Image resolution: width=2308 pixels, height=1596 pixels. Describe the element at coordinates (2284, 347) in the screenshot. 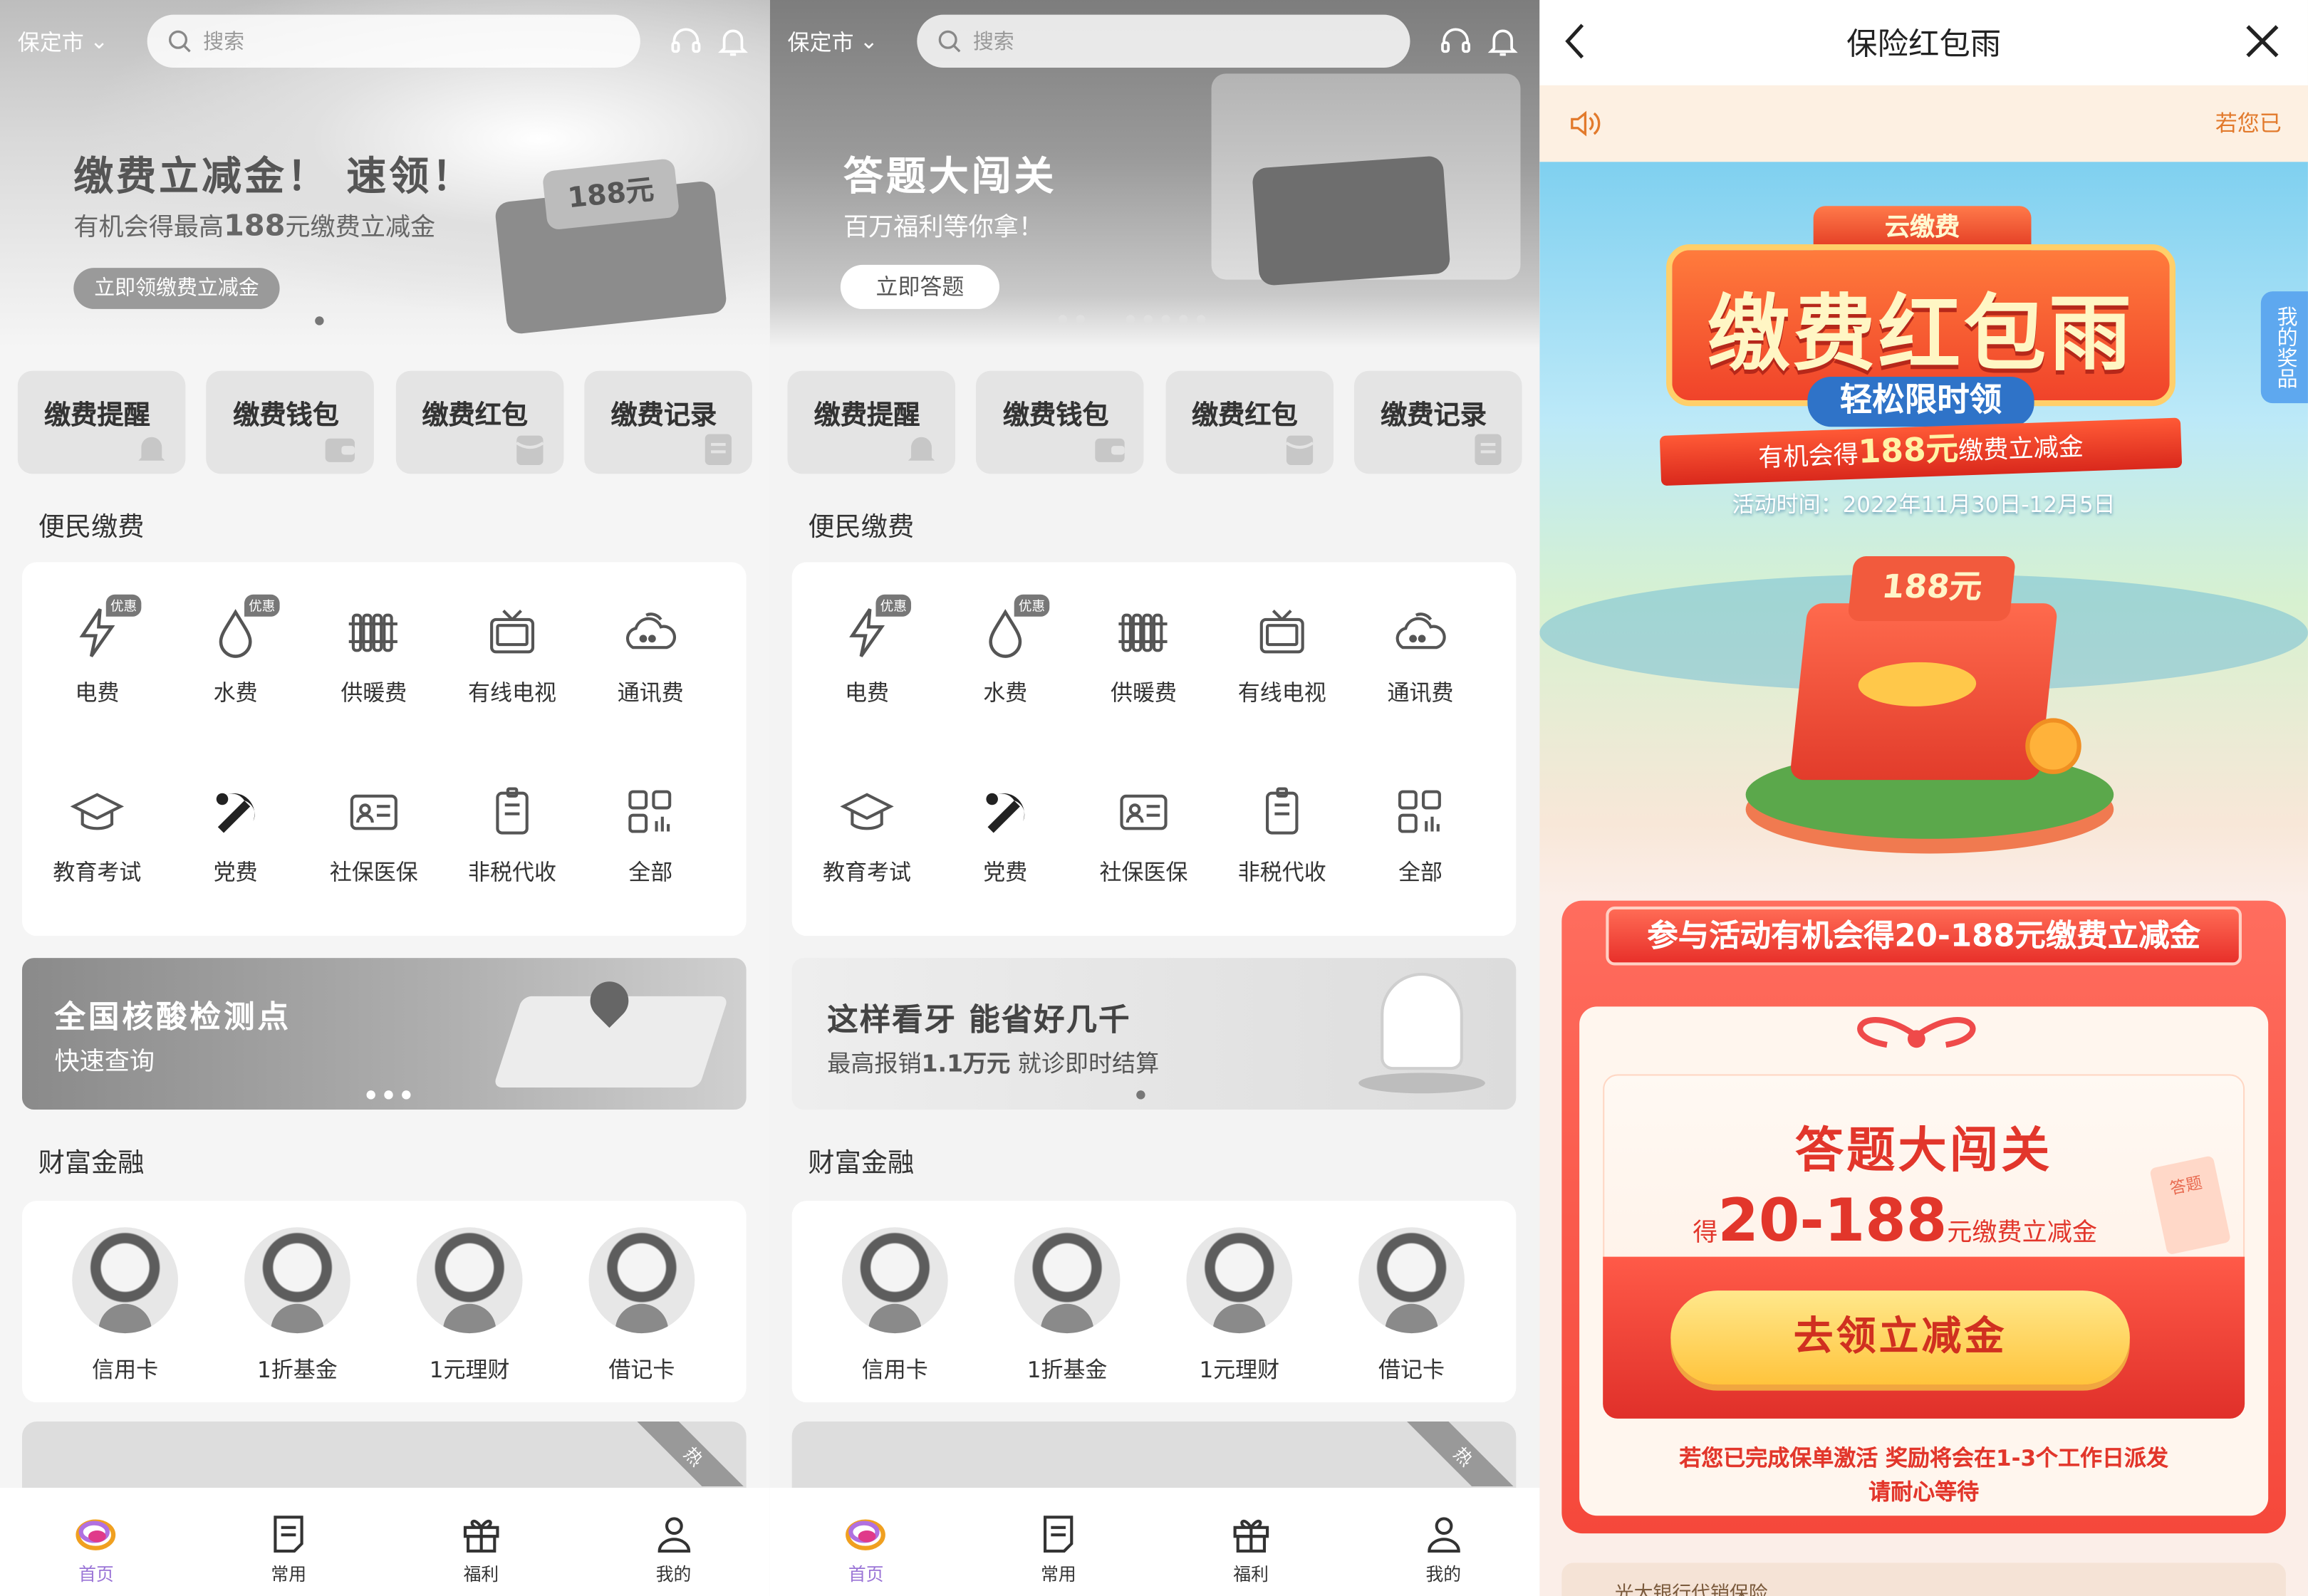

I see `my-prizes-tab: 我的奖品` at that location.